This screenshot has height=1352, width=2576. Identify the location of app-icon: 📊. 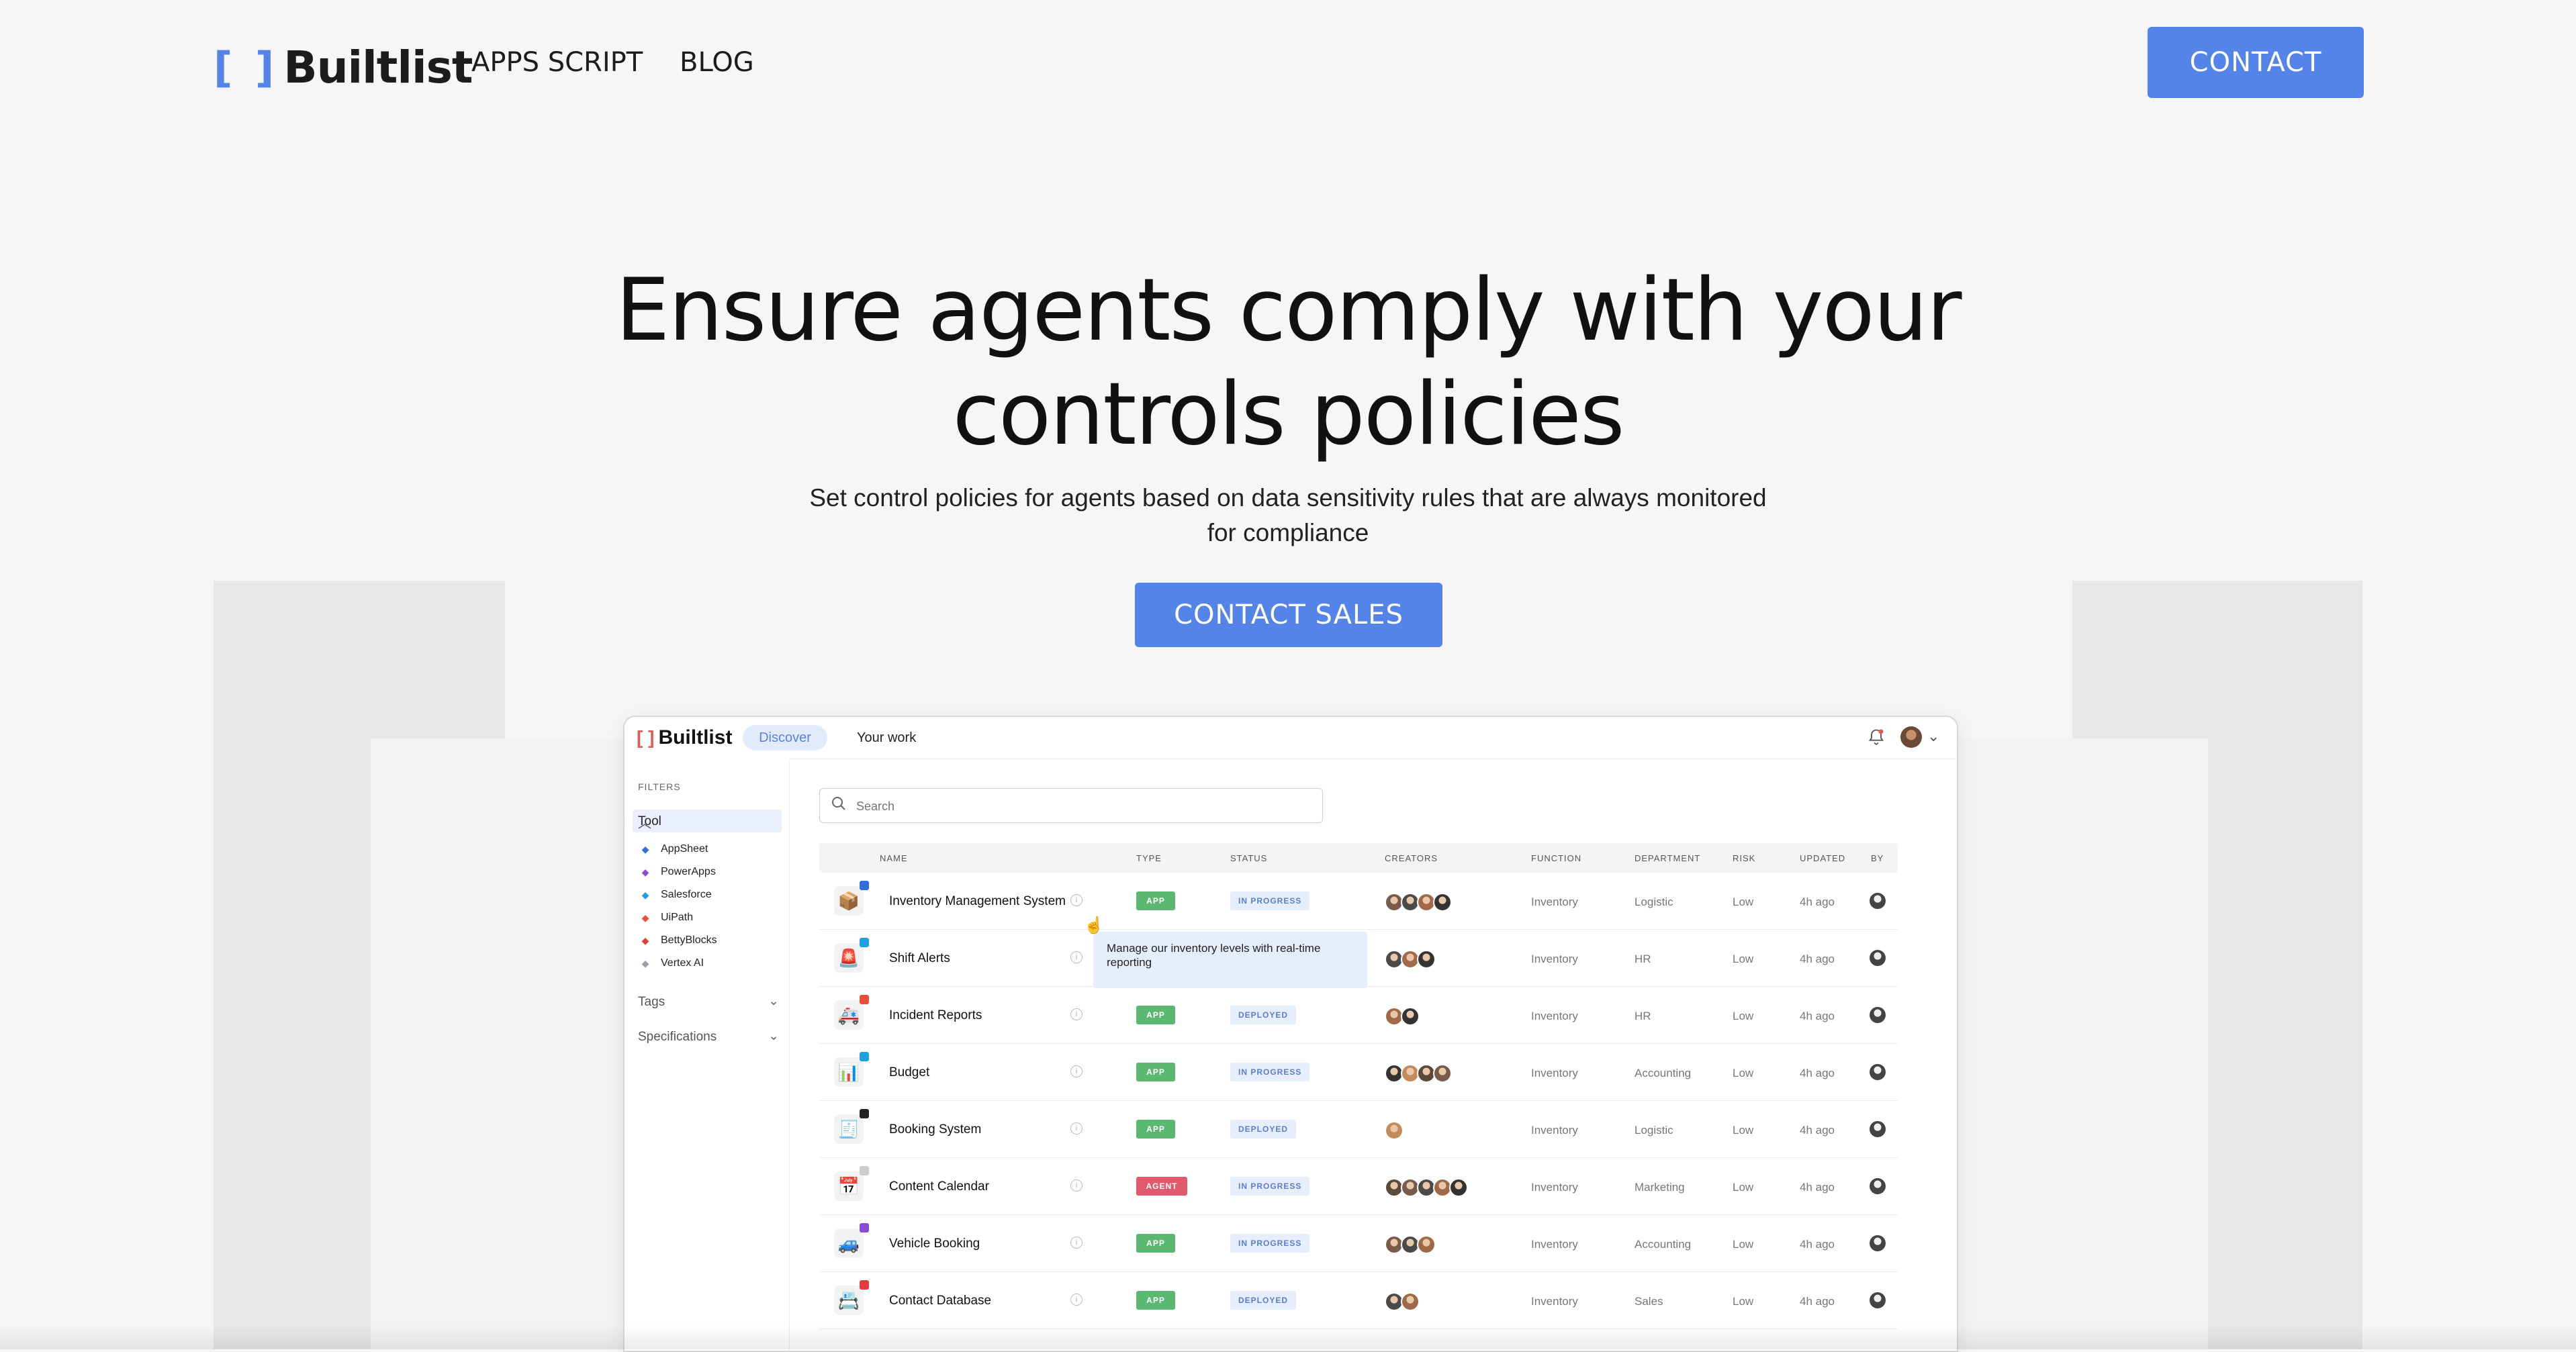
(849, 1072).